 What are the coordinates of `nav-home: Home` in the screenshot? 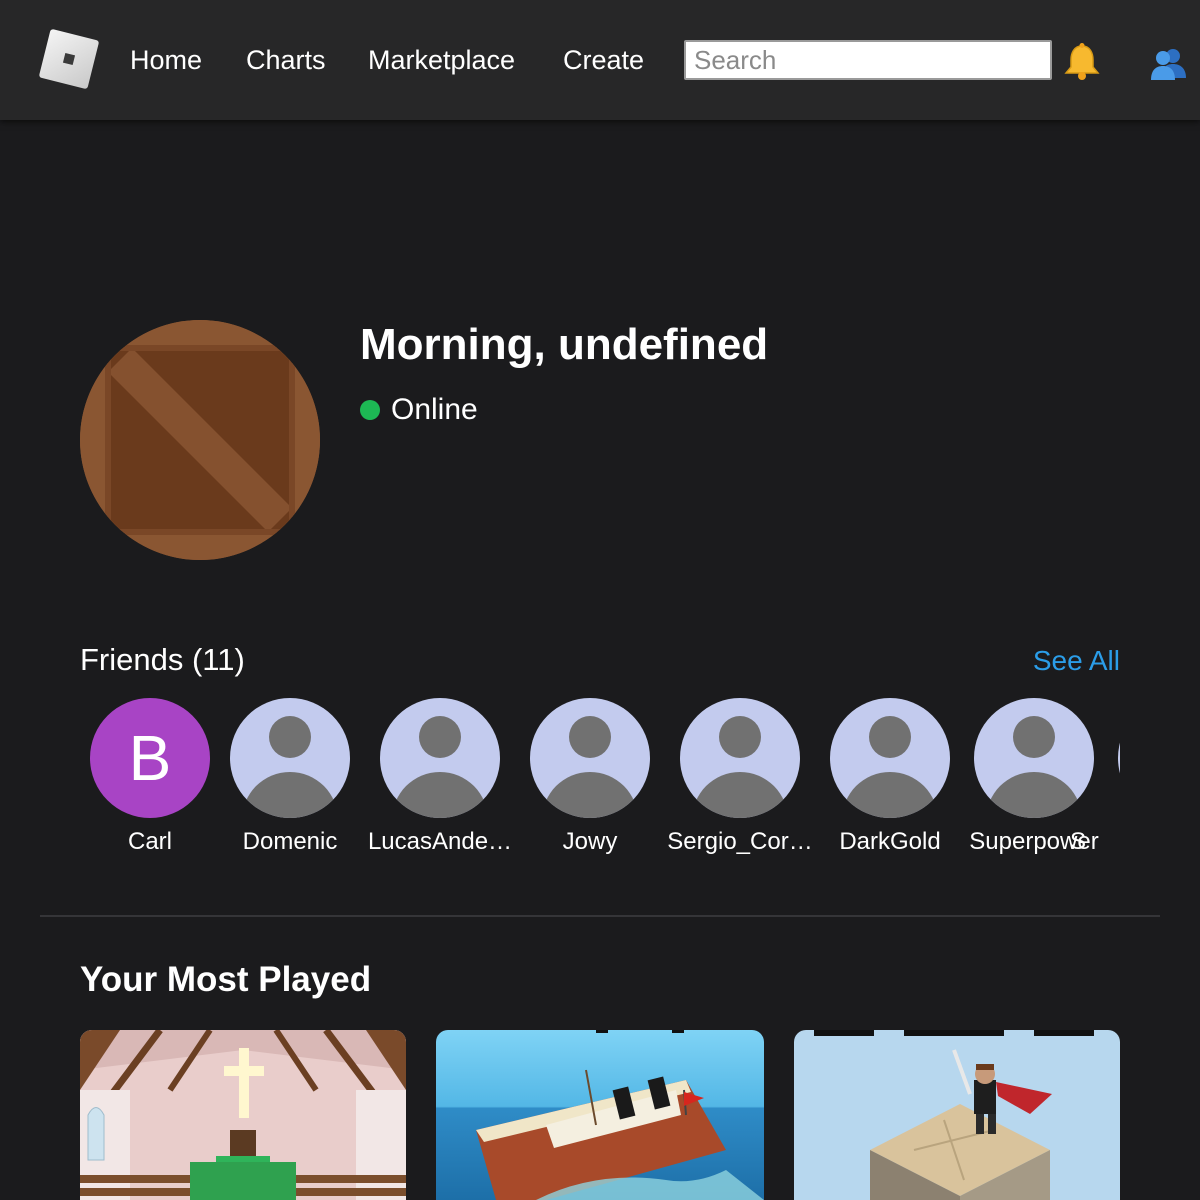 It's located at (166, 60).